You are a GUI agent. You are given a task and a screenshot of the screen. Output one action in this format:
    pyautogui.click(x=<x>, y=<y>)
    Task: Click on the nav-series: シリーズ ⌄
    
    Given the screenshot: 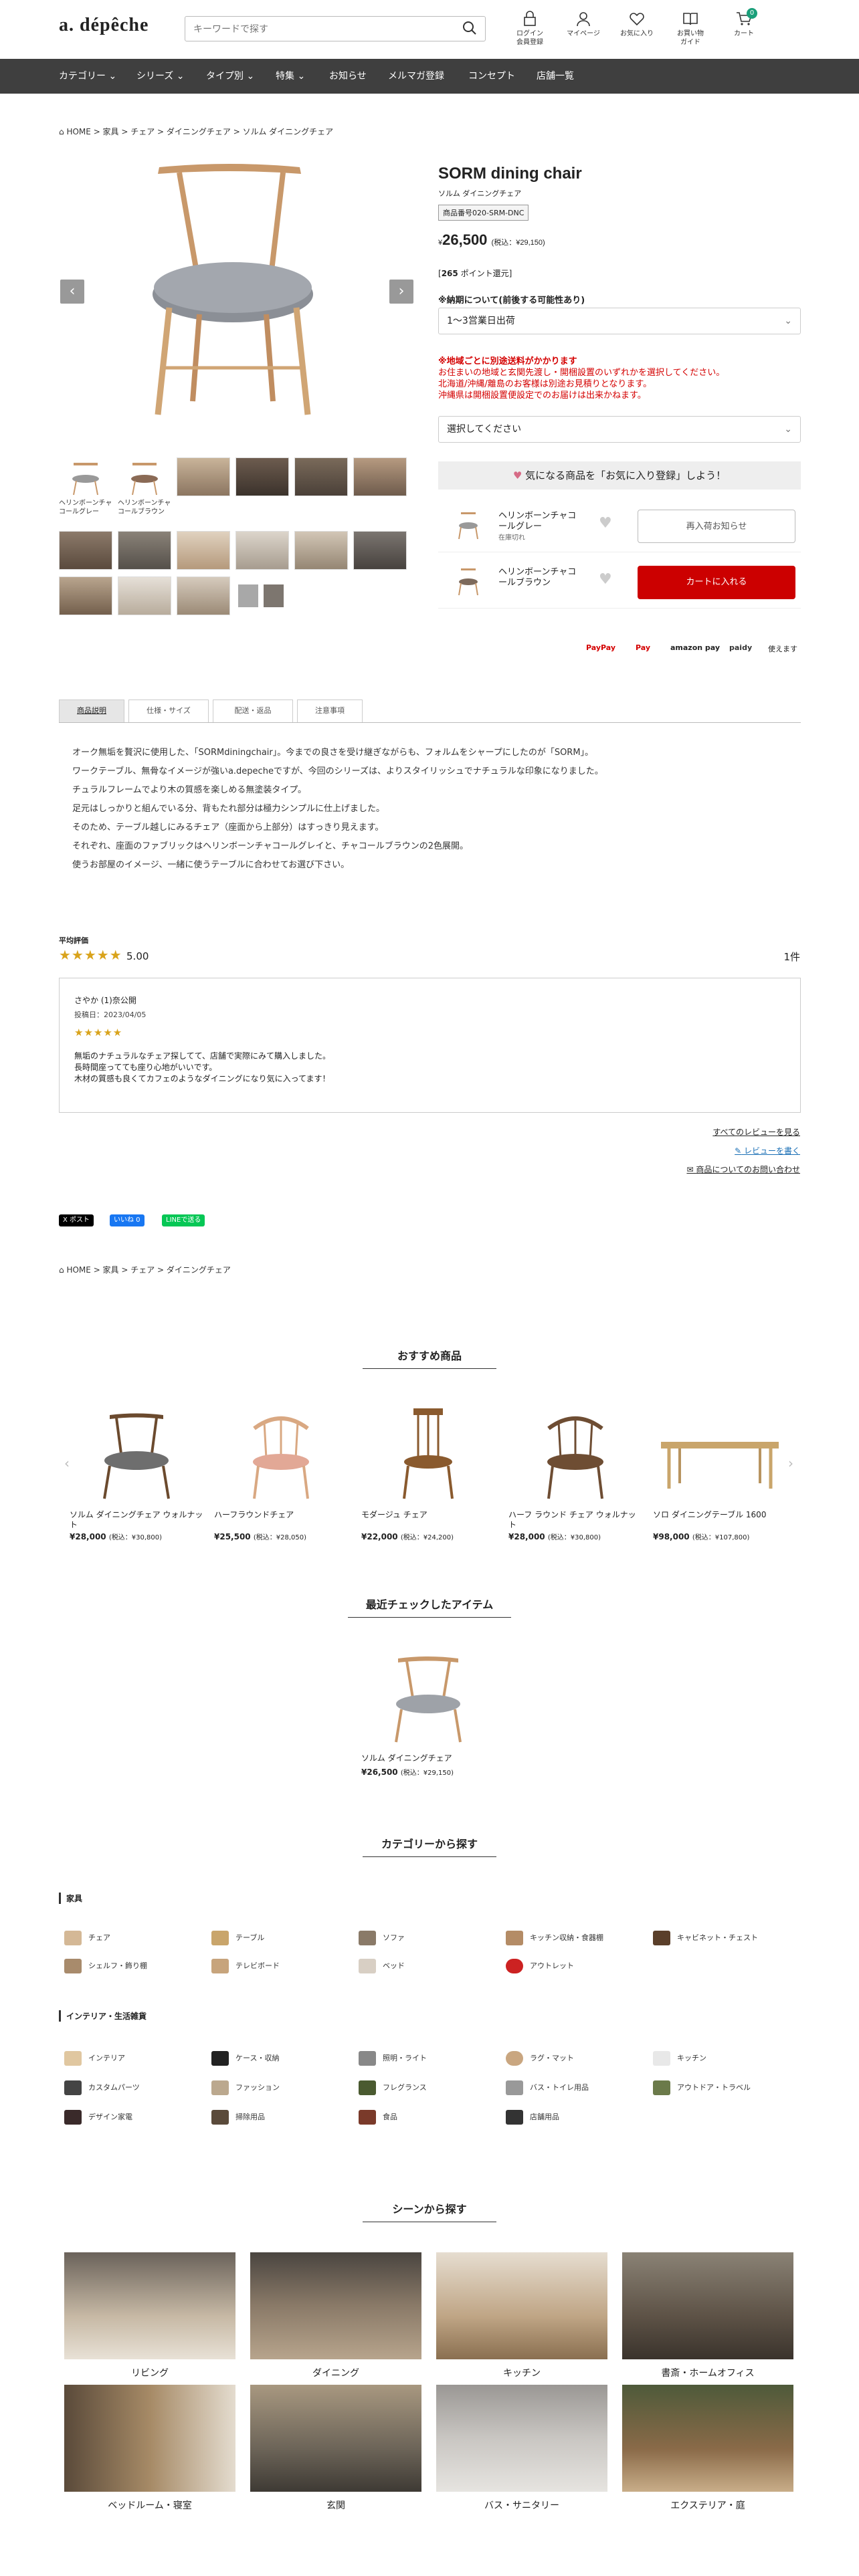 What is the action you would take?
    pyautogui.click(x=160, y=76)
    